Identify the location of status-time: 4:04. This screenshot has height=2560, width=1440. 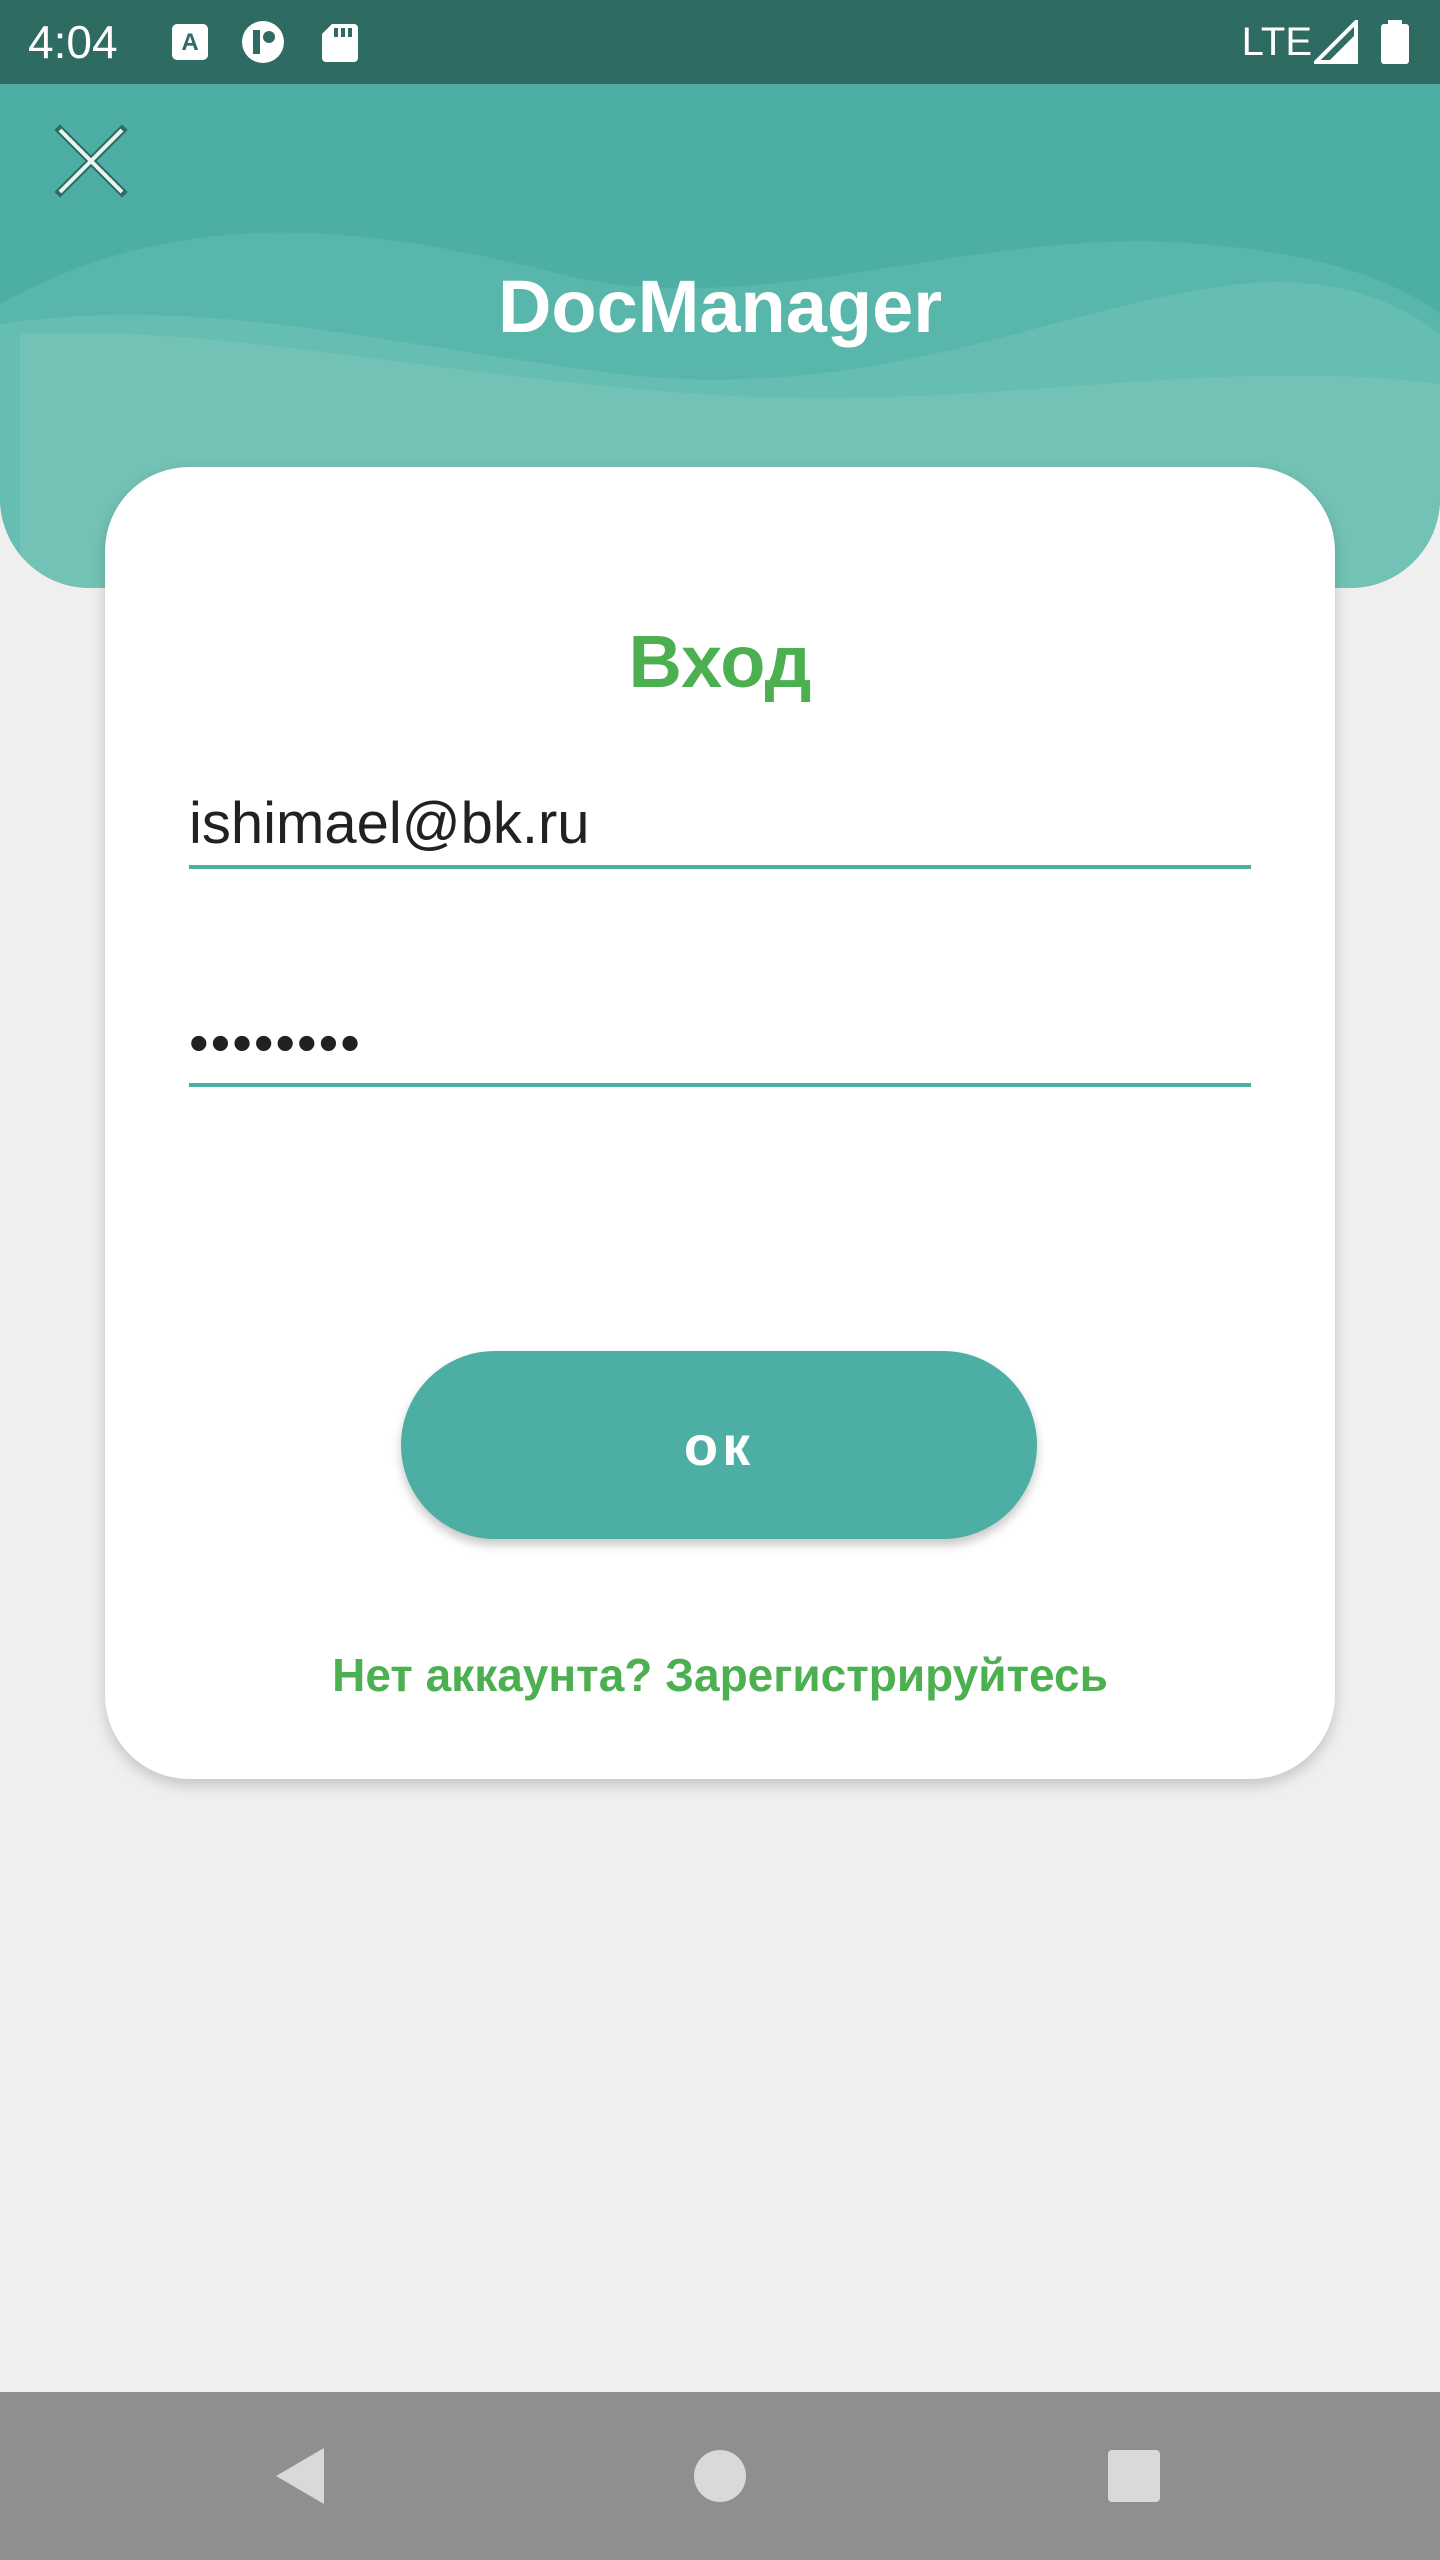
(73, 42).